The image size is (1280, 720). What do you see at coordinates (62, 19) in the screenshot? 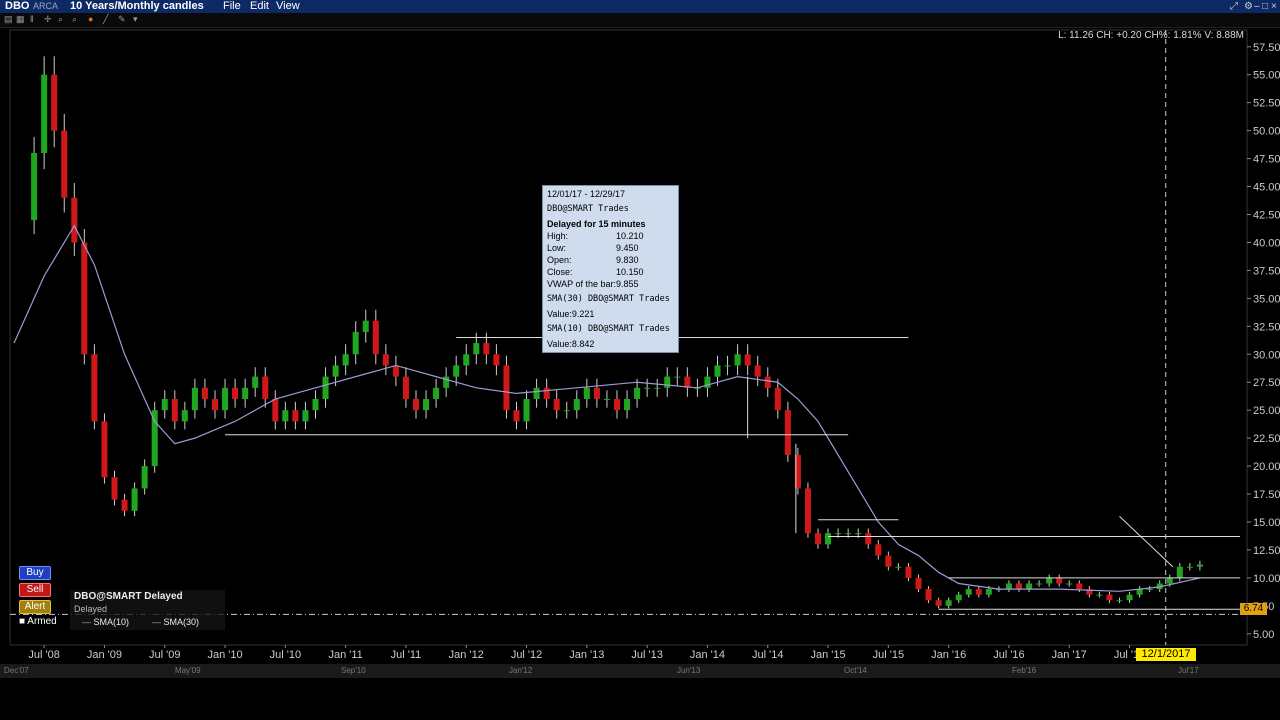
I see `zoom-in-icon: ⌕` at bounding box center [62, 19].